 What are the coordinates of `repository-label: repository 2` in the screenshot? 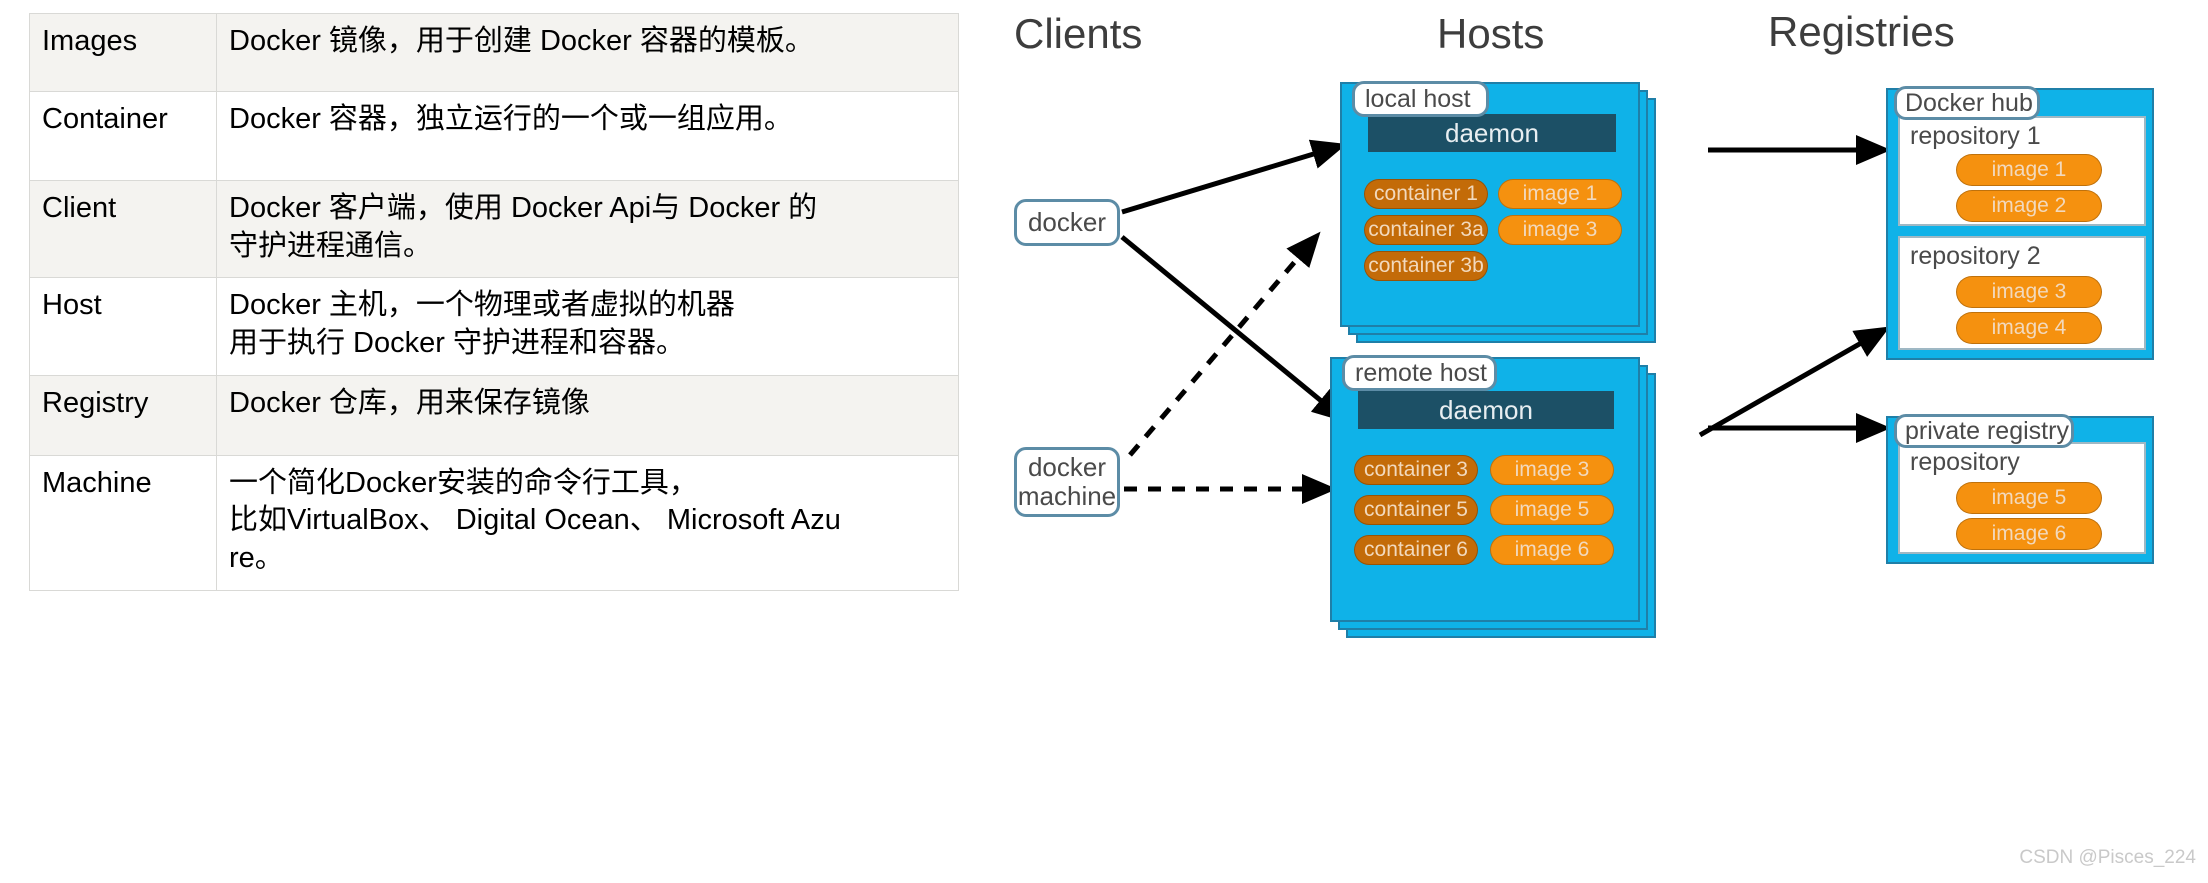 It's located at (1975, 256).